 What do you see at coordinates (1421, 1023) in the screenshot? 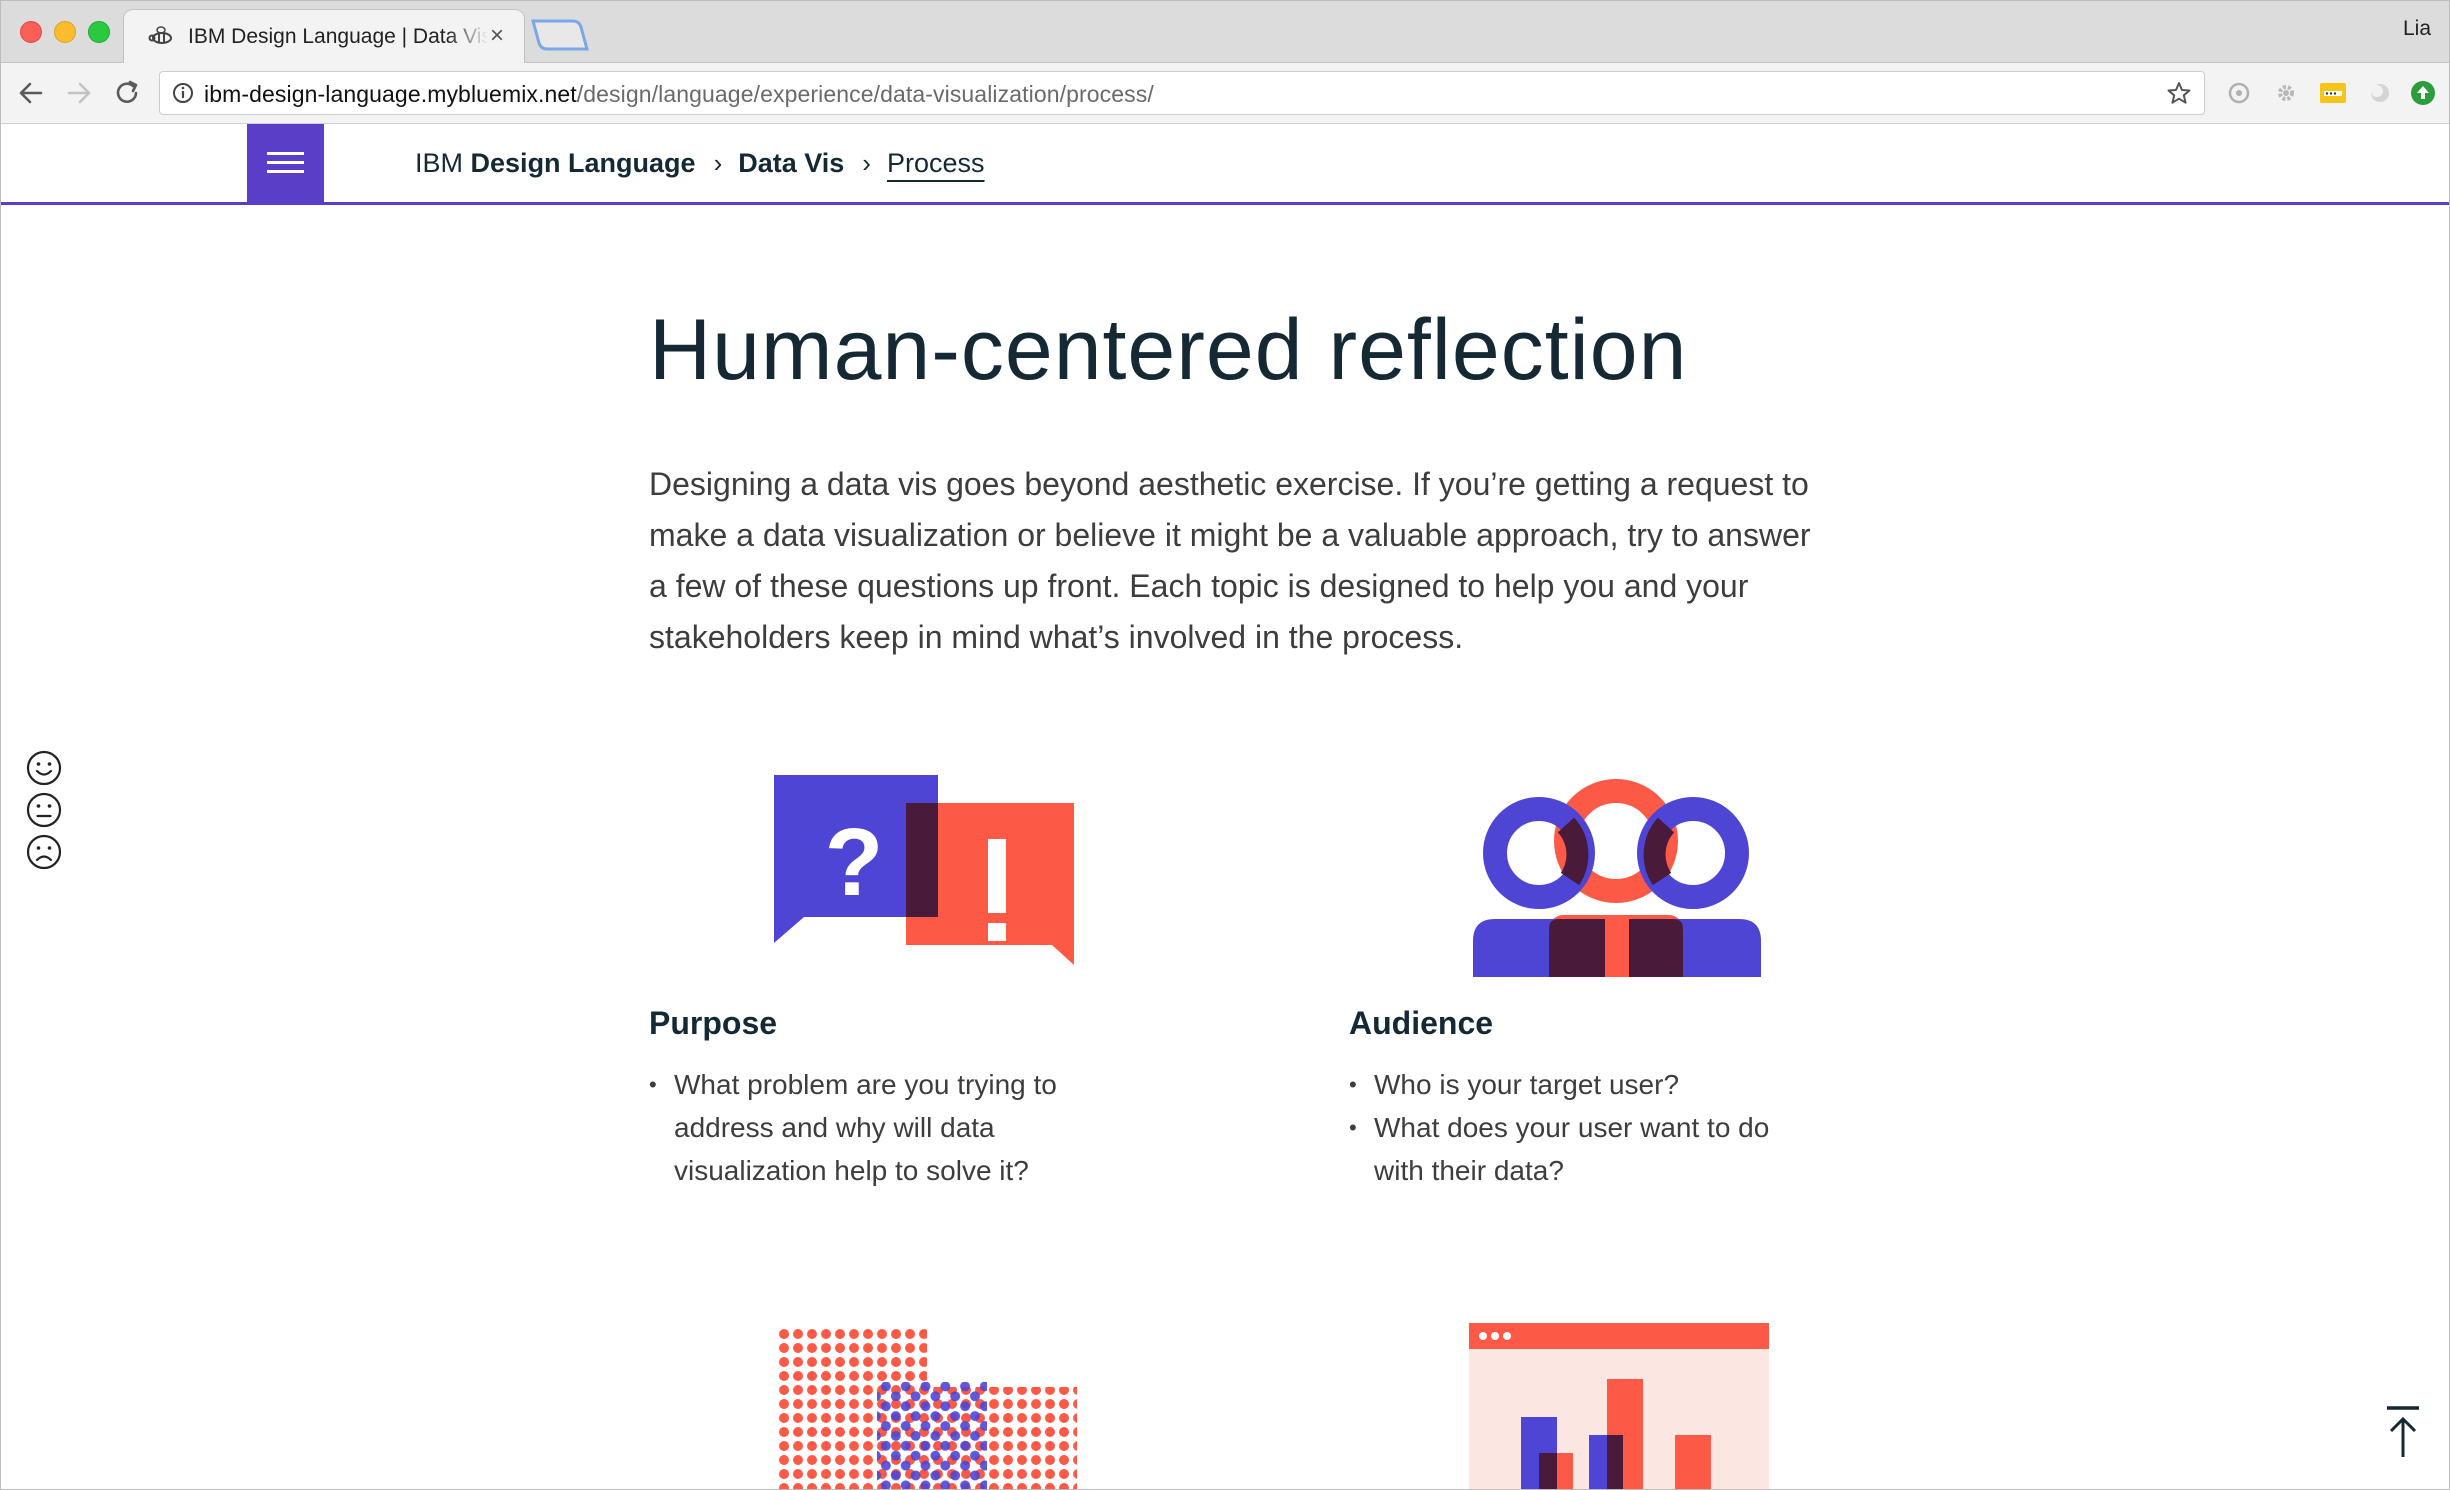
I see `topic-title: Audience` at bounding box center [1421, 1023].